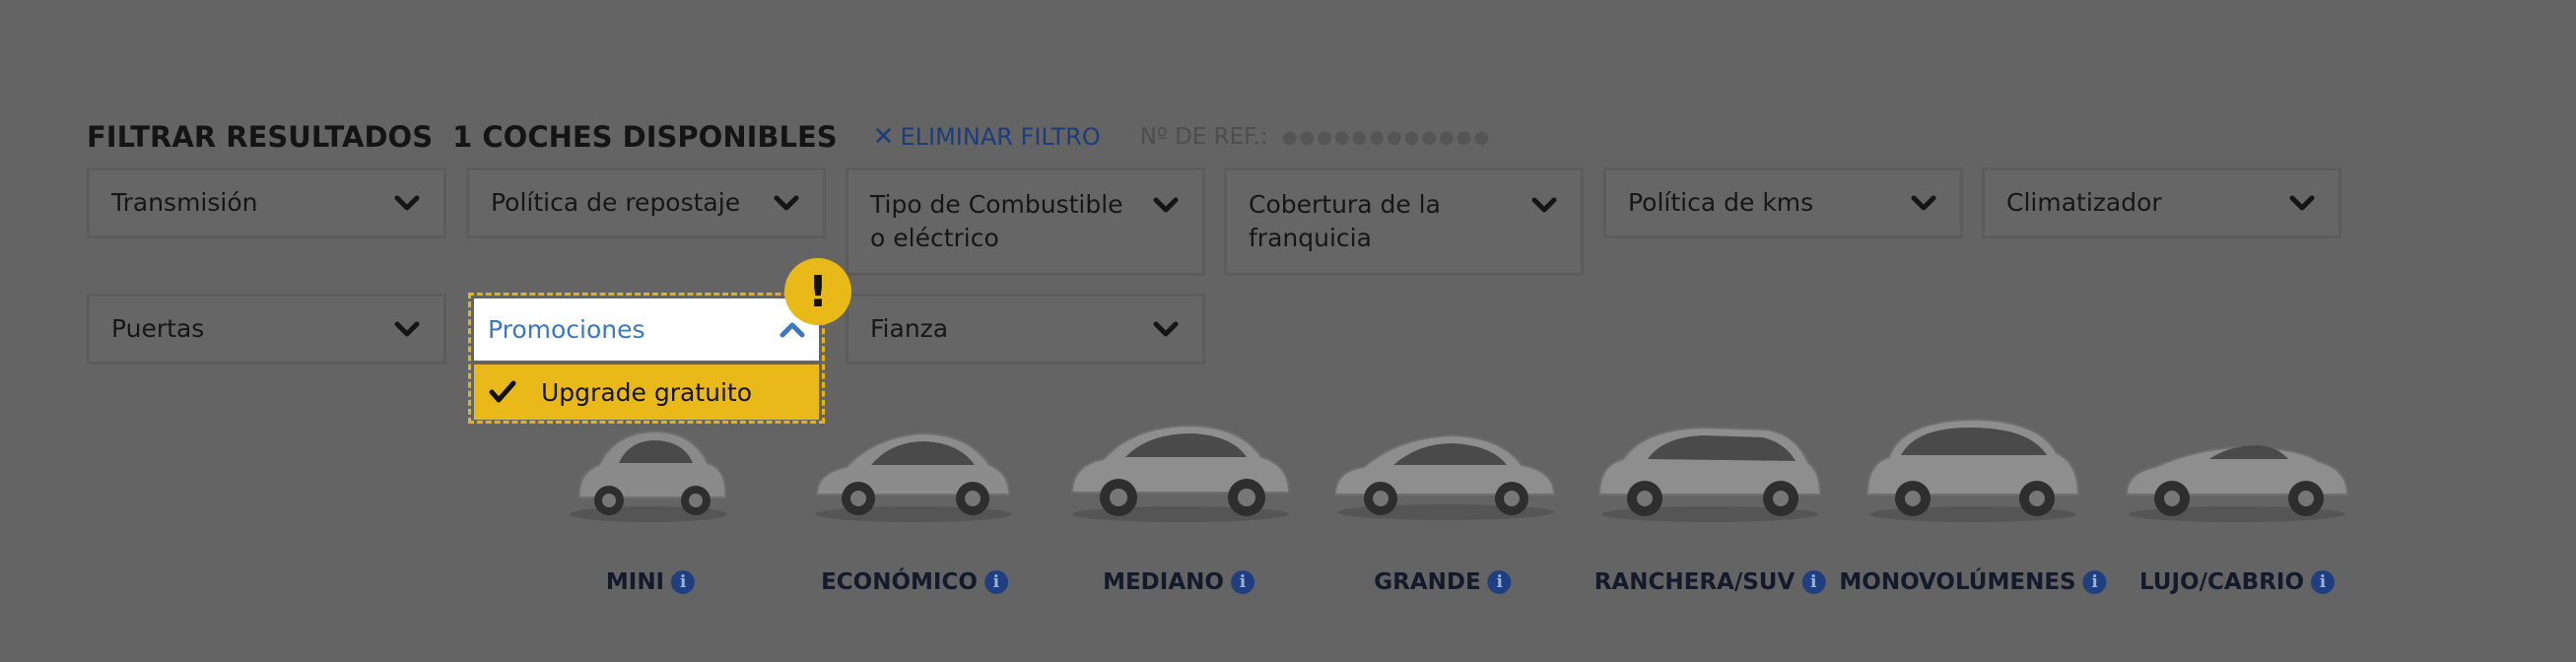 This screenshot has width=2576, height=662. What do you see at coordinates (792, 330) in the screenshot?
I see `chevron-up-icon` at bounding box center [792, 330].